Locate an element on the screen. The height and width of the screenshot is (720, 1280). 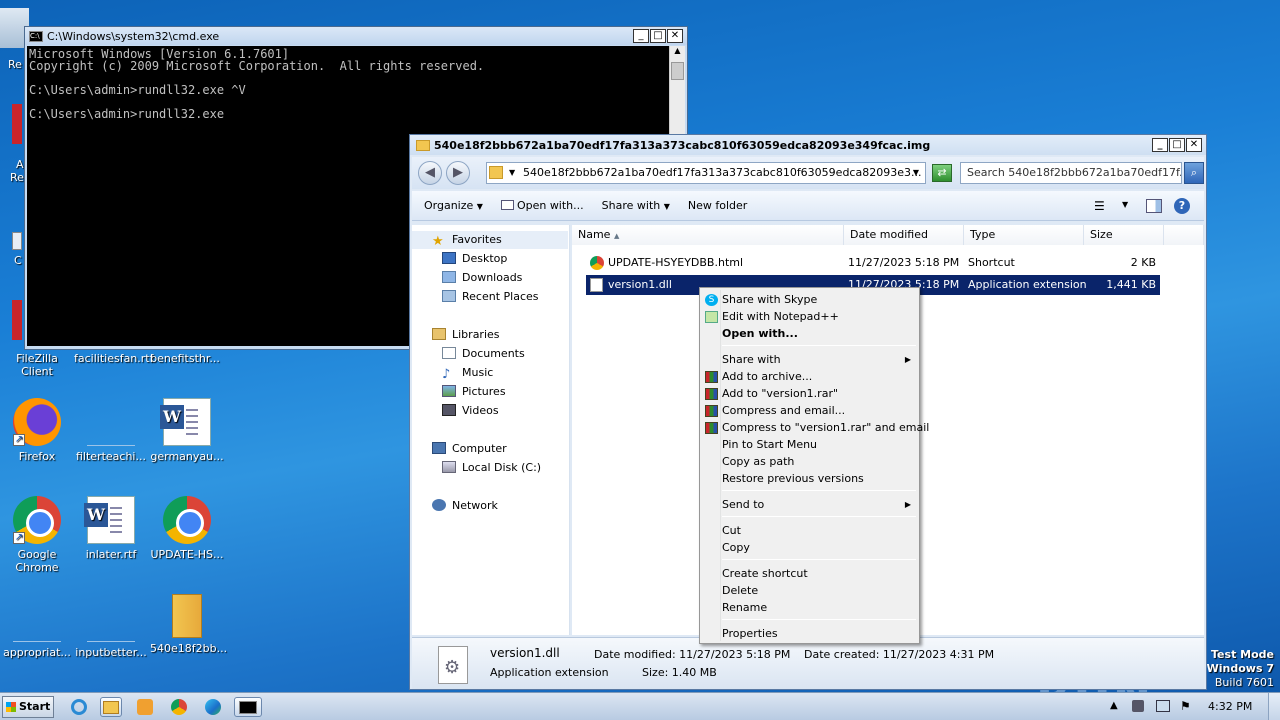
menu-compress-rar-email: Compress to "version1.rar" and email is located at coordinates (815, 427).